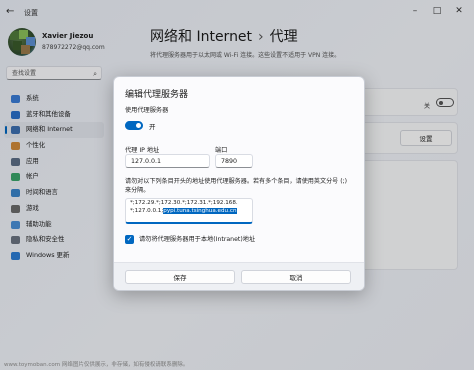 The width and height of the screenshot is (474, 370). Describe the element at coordinates (296, 277) in the screenshot. I see `cancel-button: 取消` at that location.